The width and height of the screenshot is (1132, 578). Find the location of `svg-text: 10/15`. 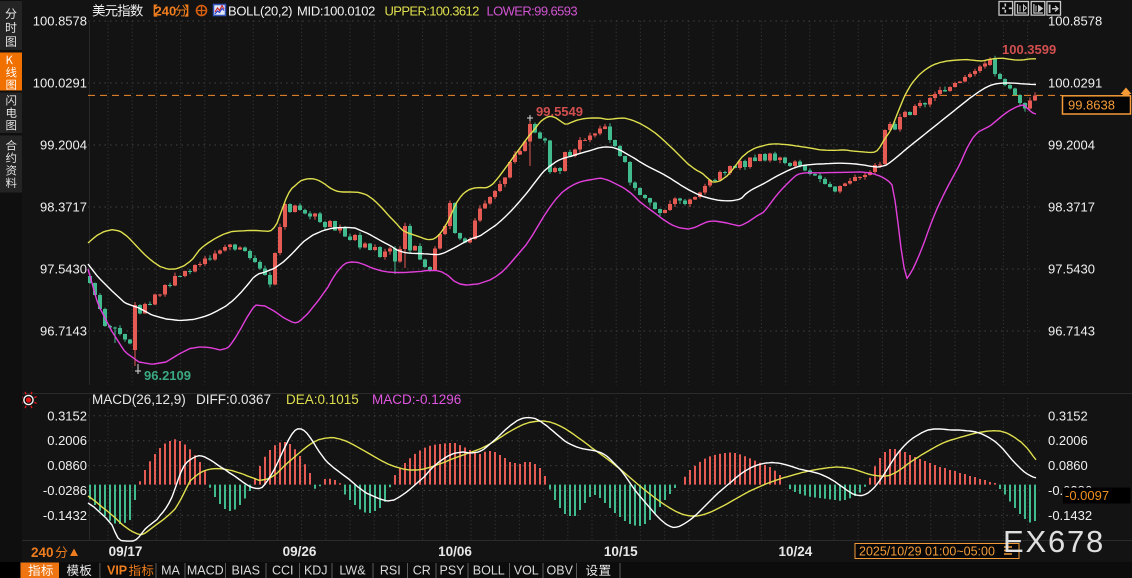

svg-text: 10/15 is located at coordinates (621, 551).